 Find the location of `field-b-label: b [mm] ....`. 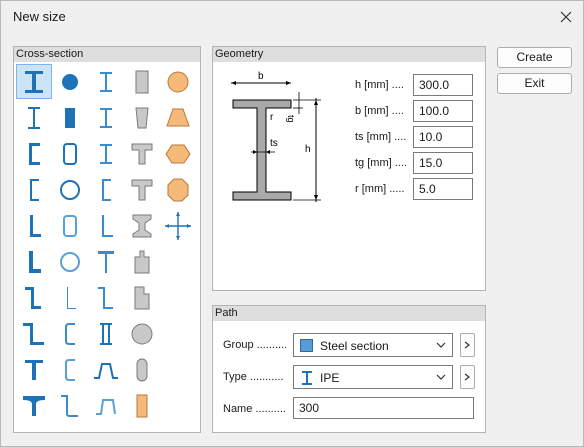

field-b-label: b [mm] .... is located at coordinates (379, 111).